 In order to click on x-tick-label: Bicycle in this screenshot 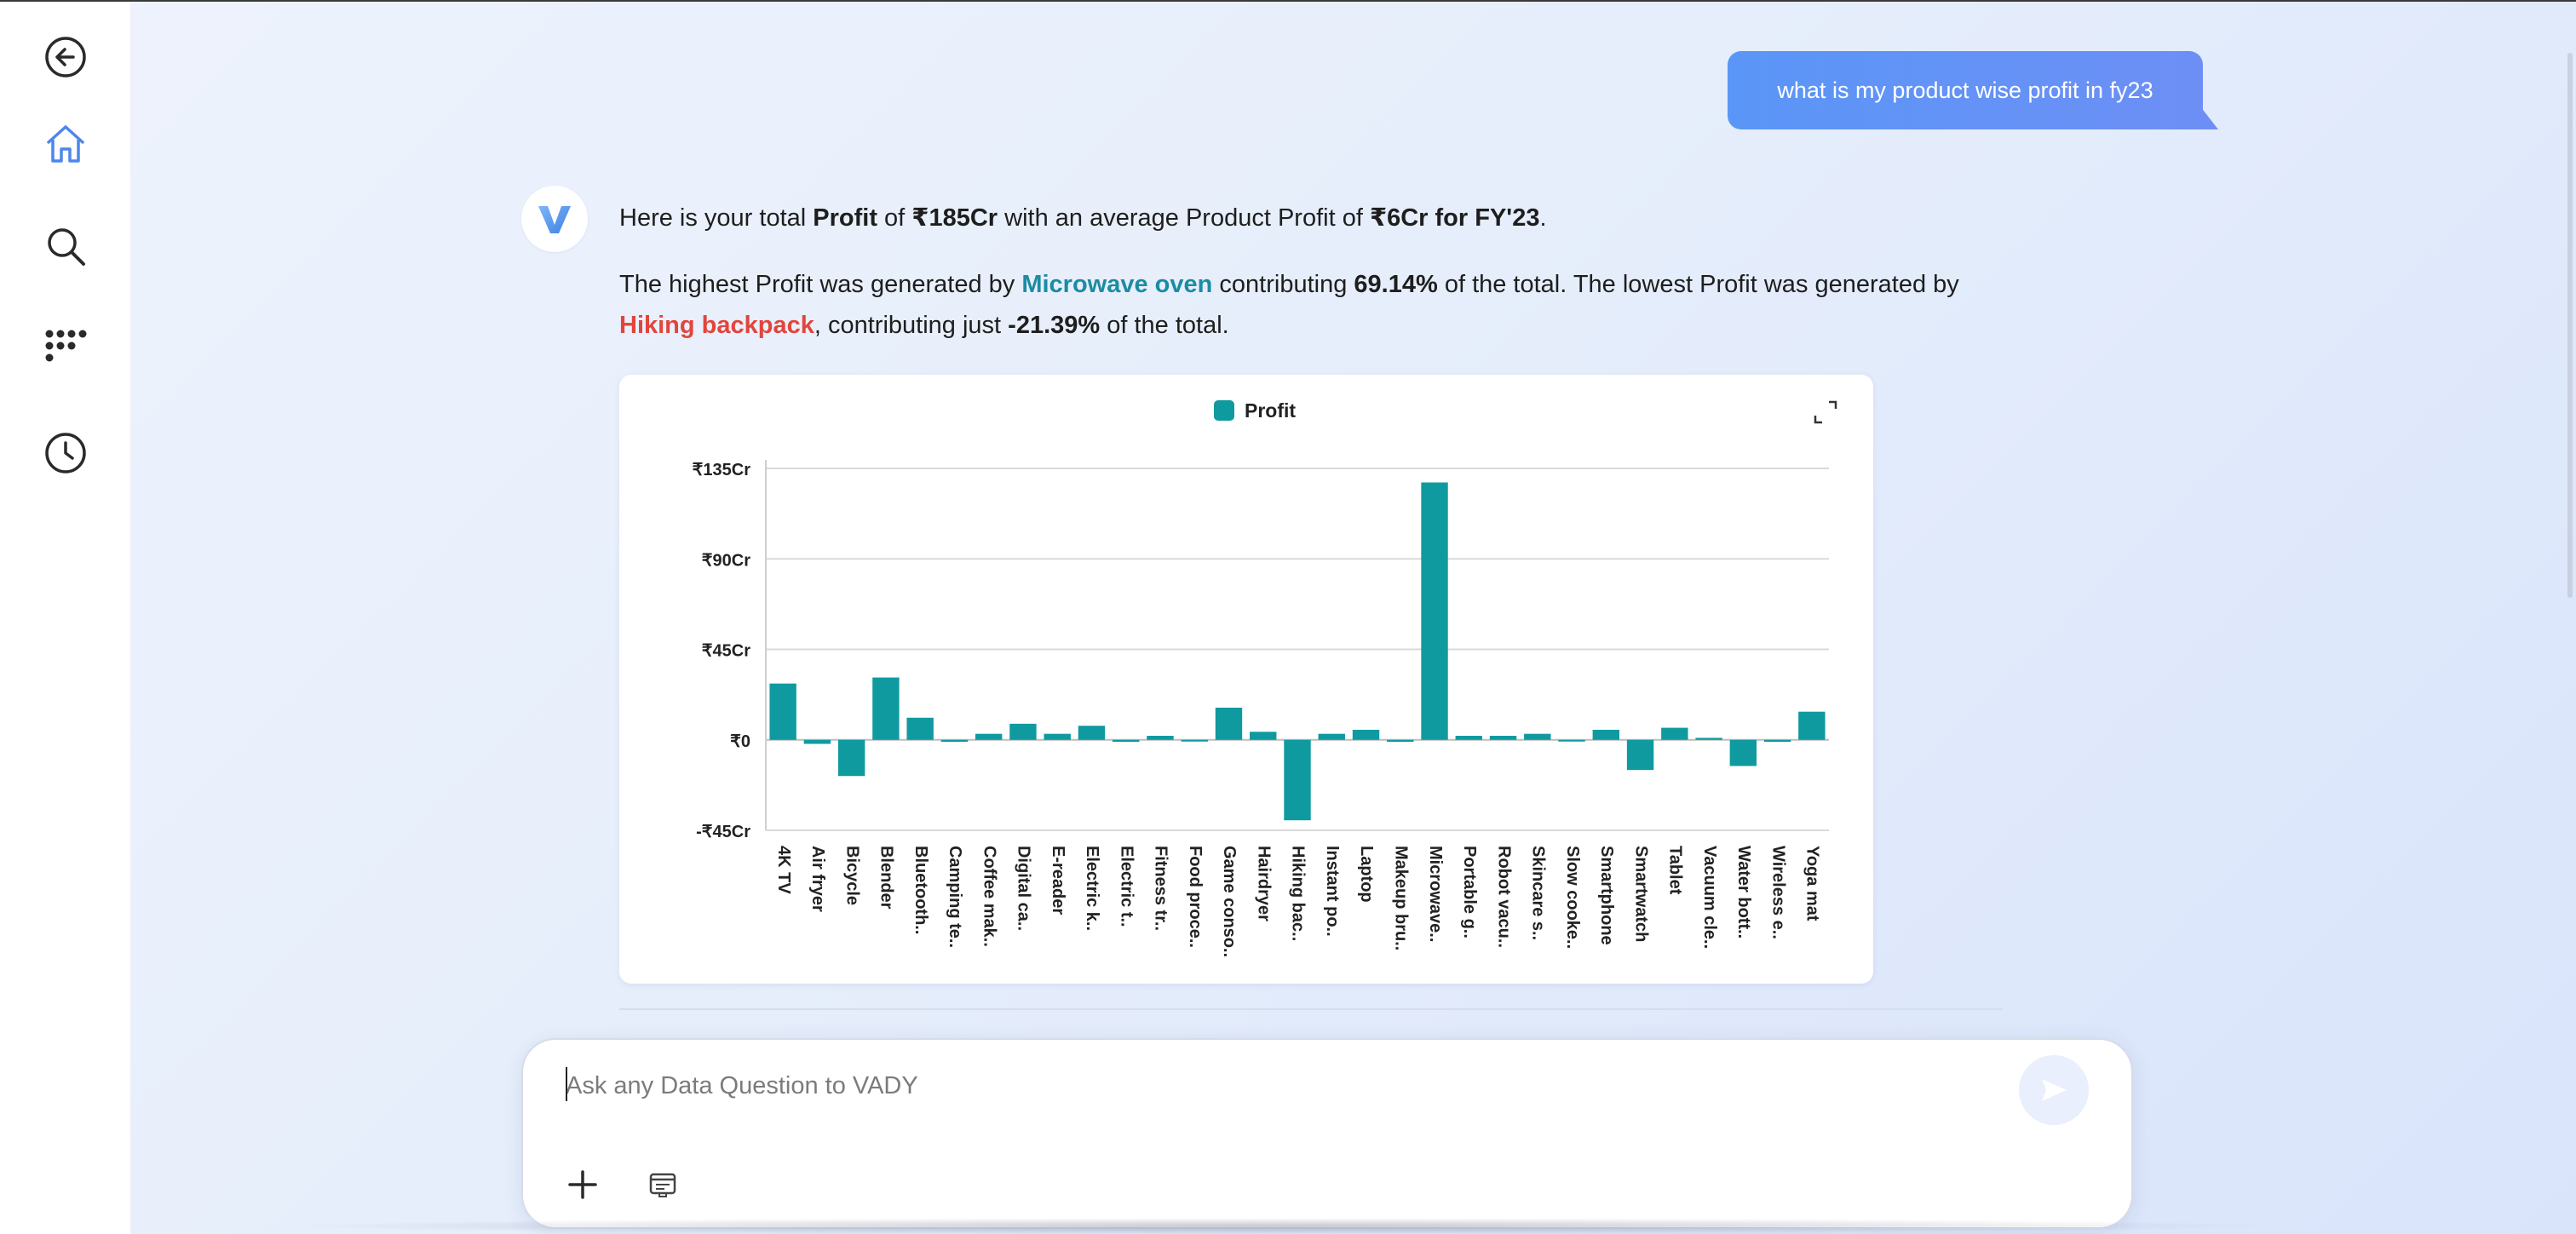, I will do `click(852, 876)`.